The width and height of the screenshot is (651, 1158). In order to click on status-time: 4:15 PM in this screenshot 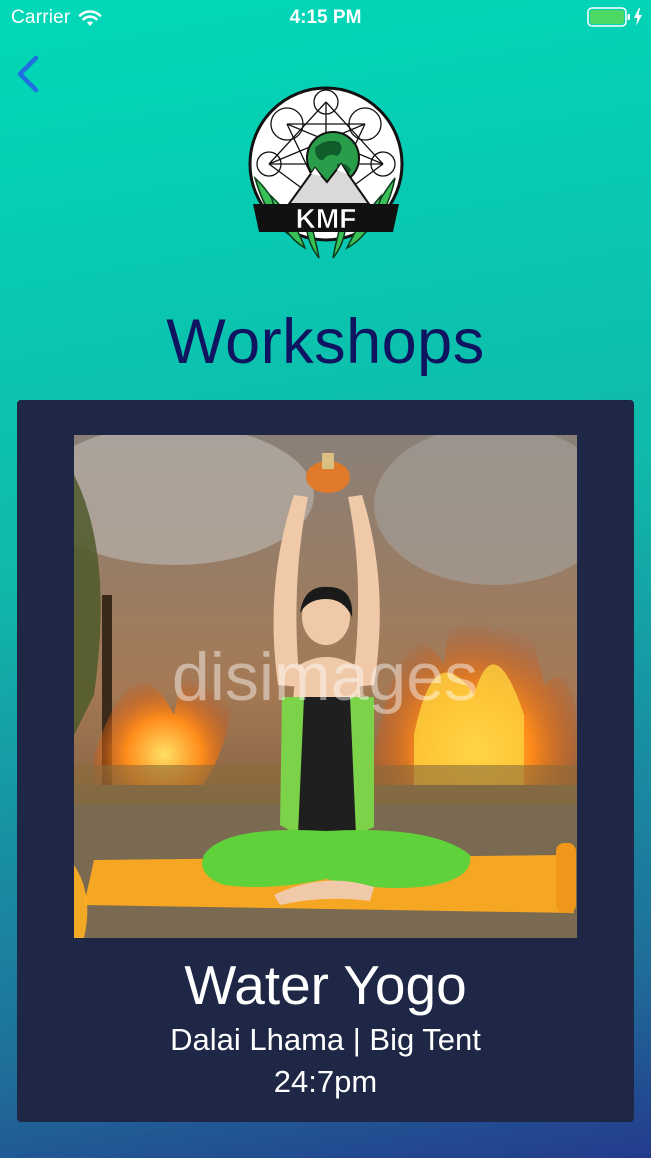, I will do `click(325, 17)`.